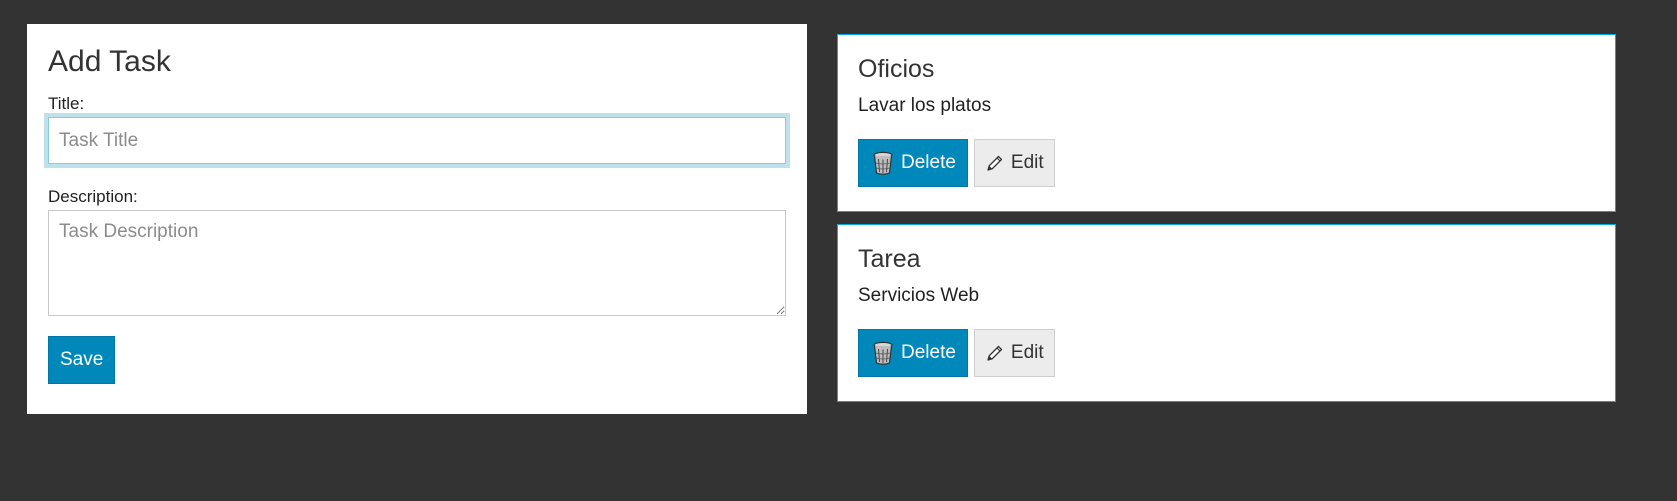 This screenshot has width=1677, height=501. What do you see at coordinates (417, 263) in the screenshot?
I see `task-description-input` at bounding box center [417, 263].